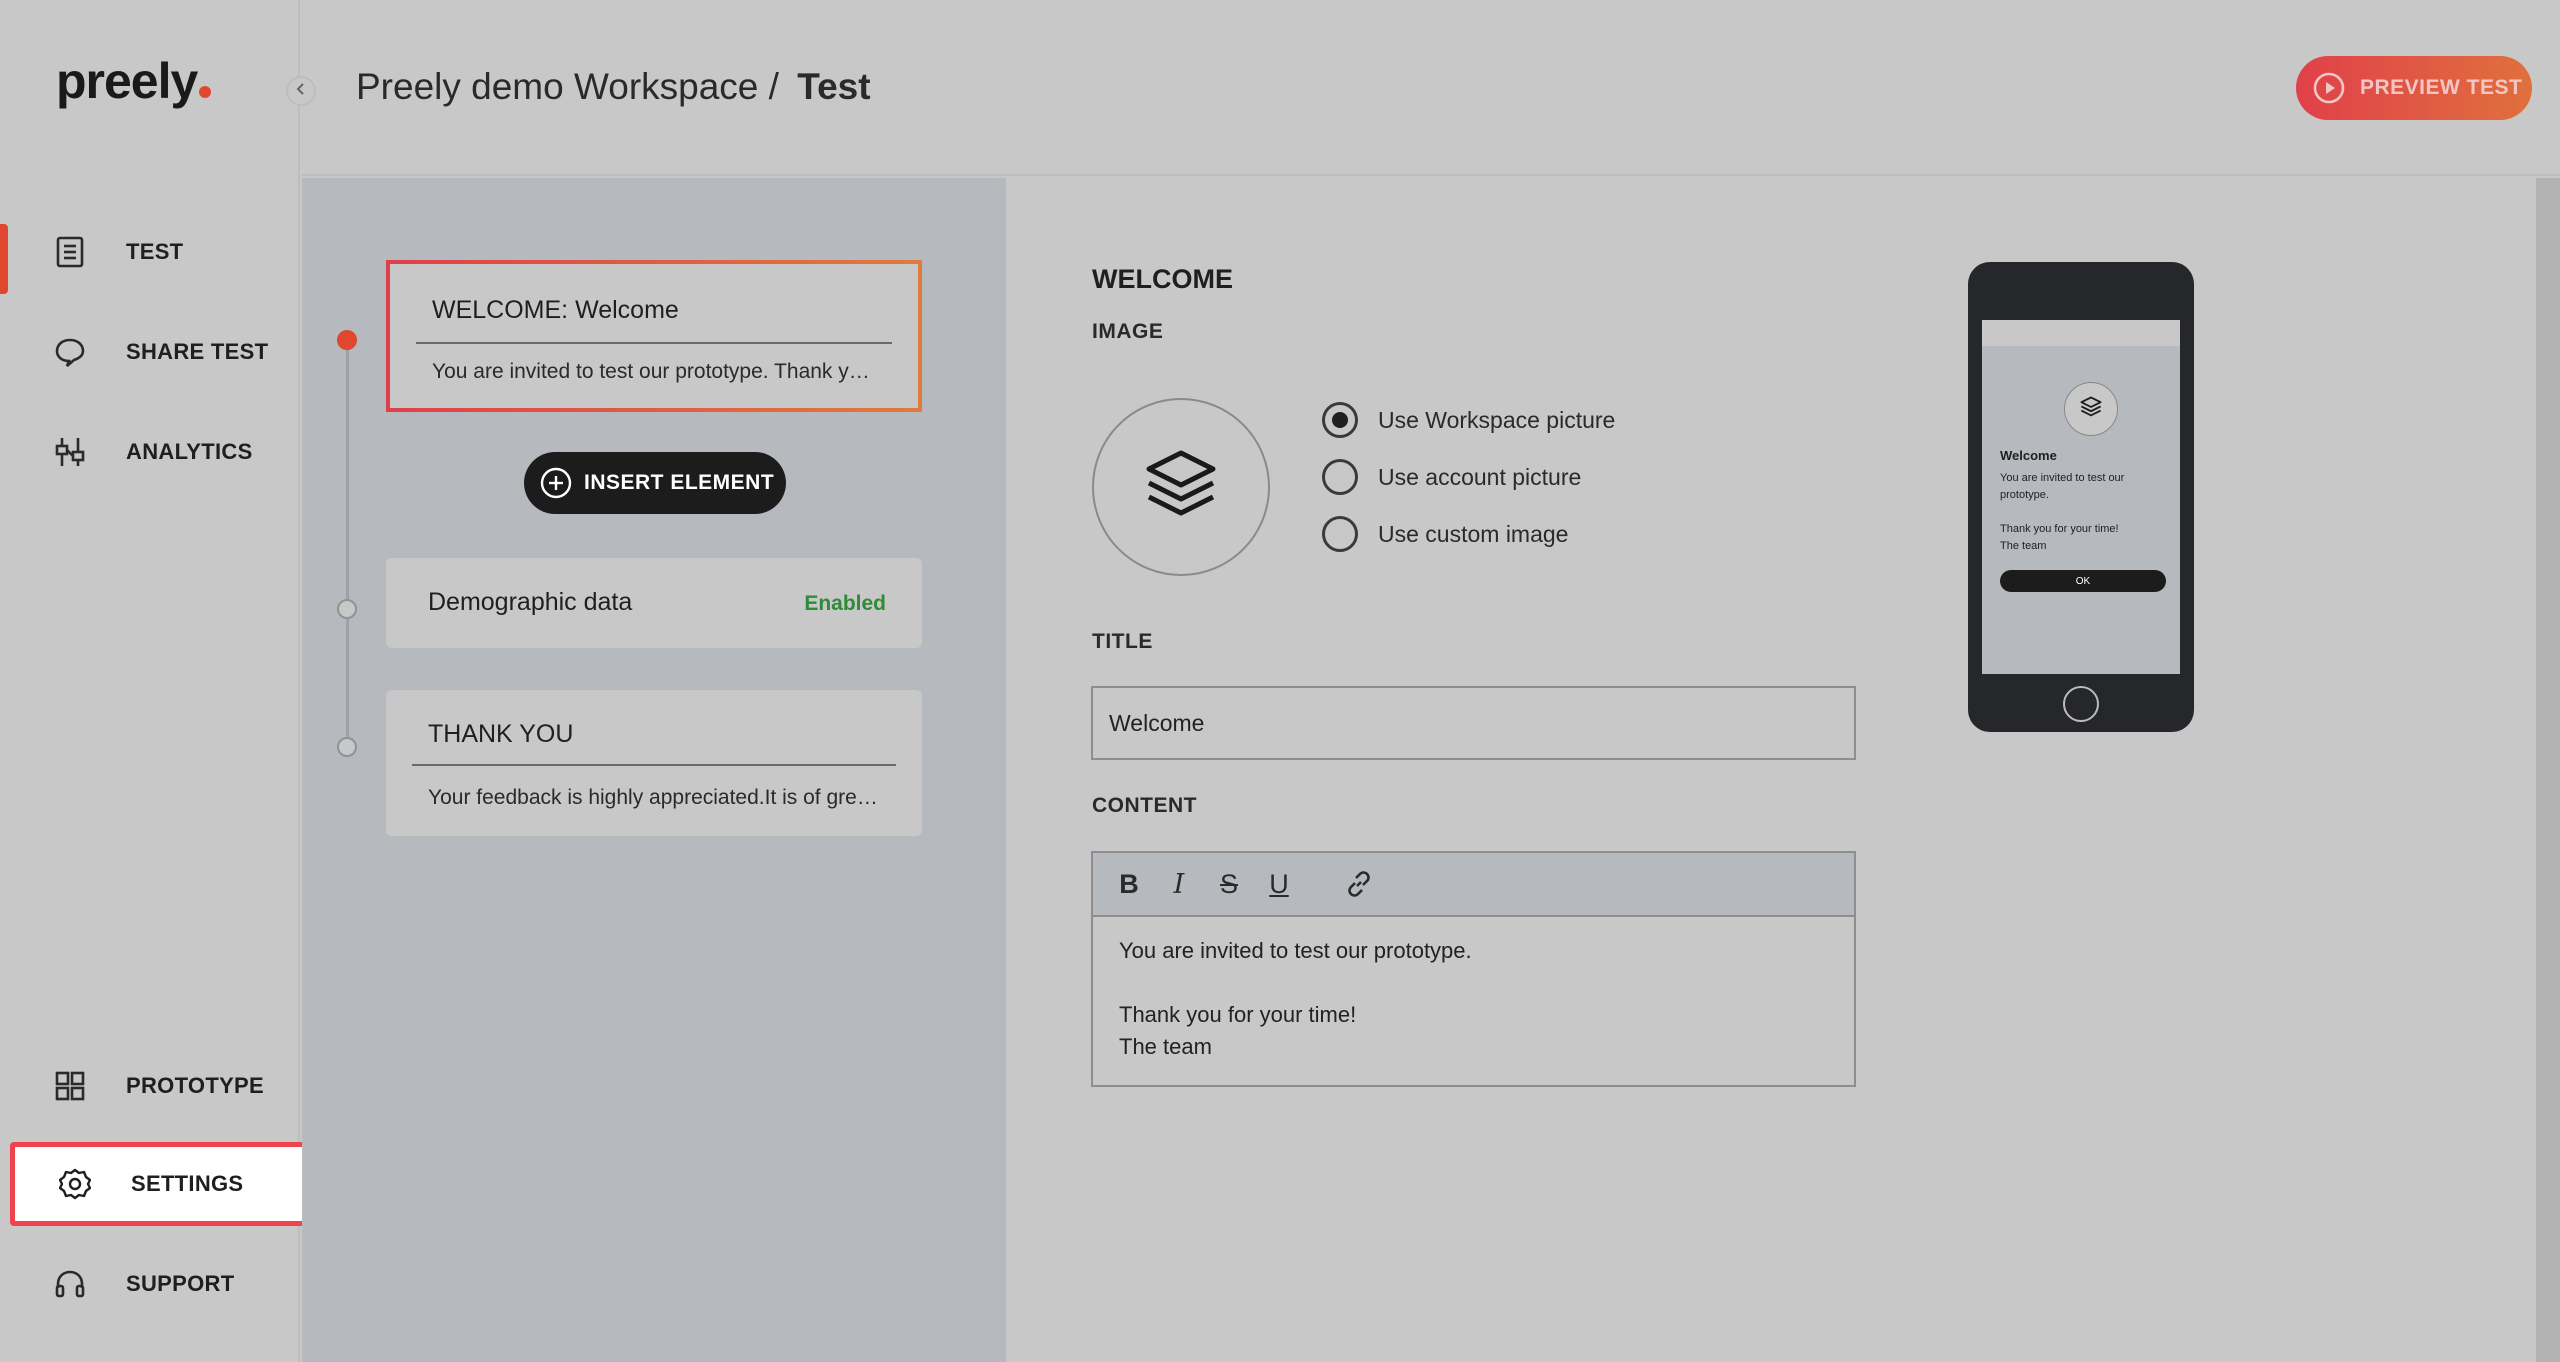 Image resolution: width=2560 pixels, height=1362 pixels. Describe the element at coordinates (2083, 581) in the screenshot. I see `phone-ok-button: OK` at that location.